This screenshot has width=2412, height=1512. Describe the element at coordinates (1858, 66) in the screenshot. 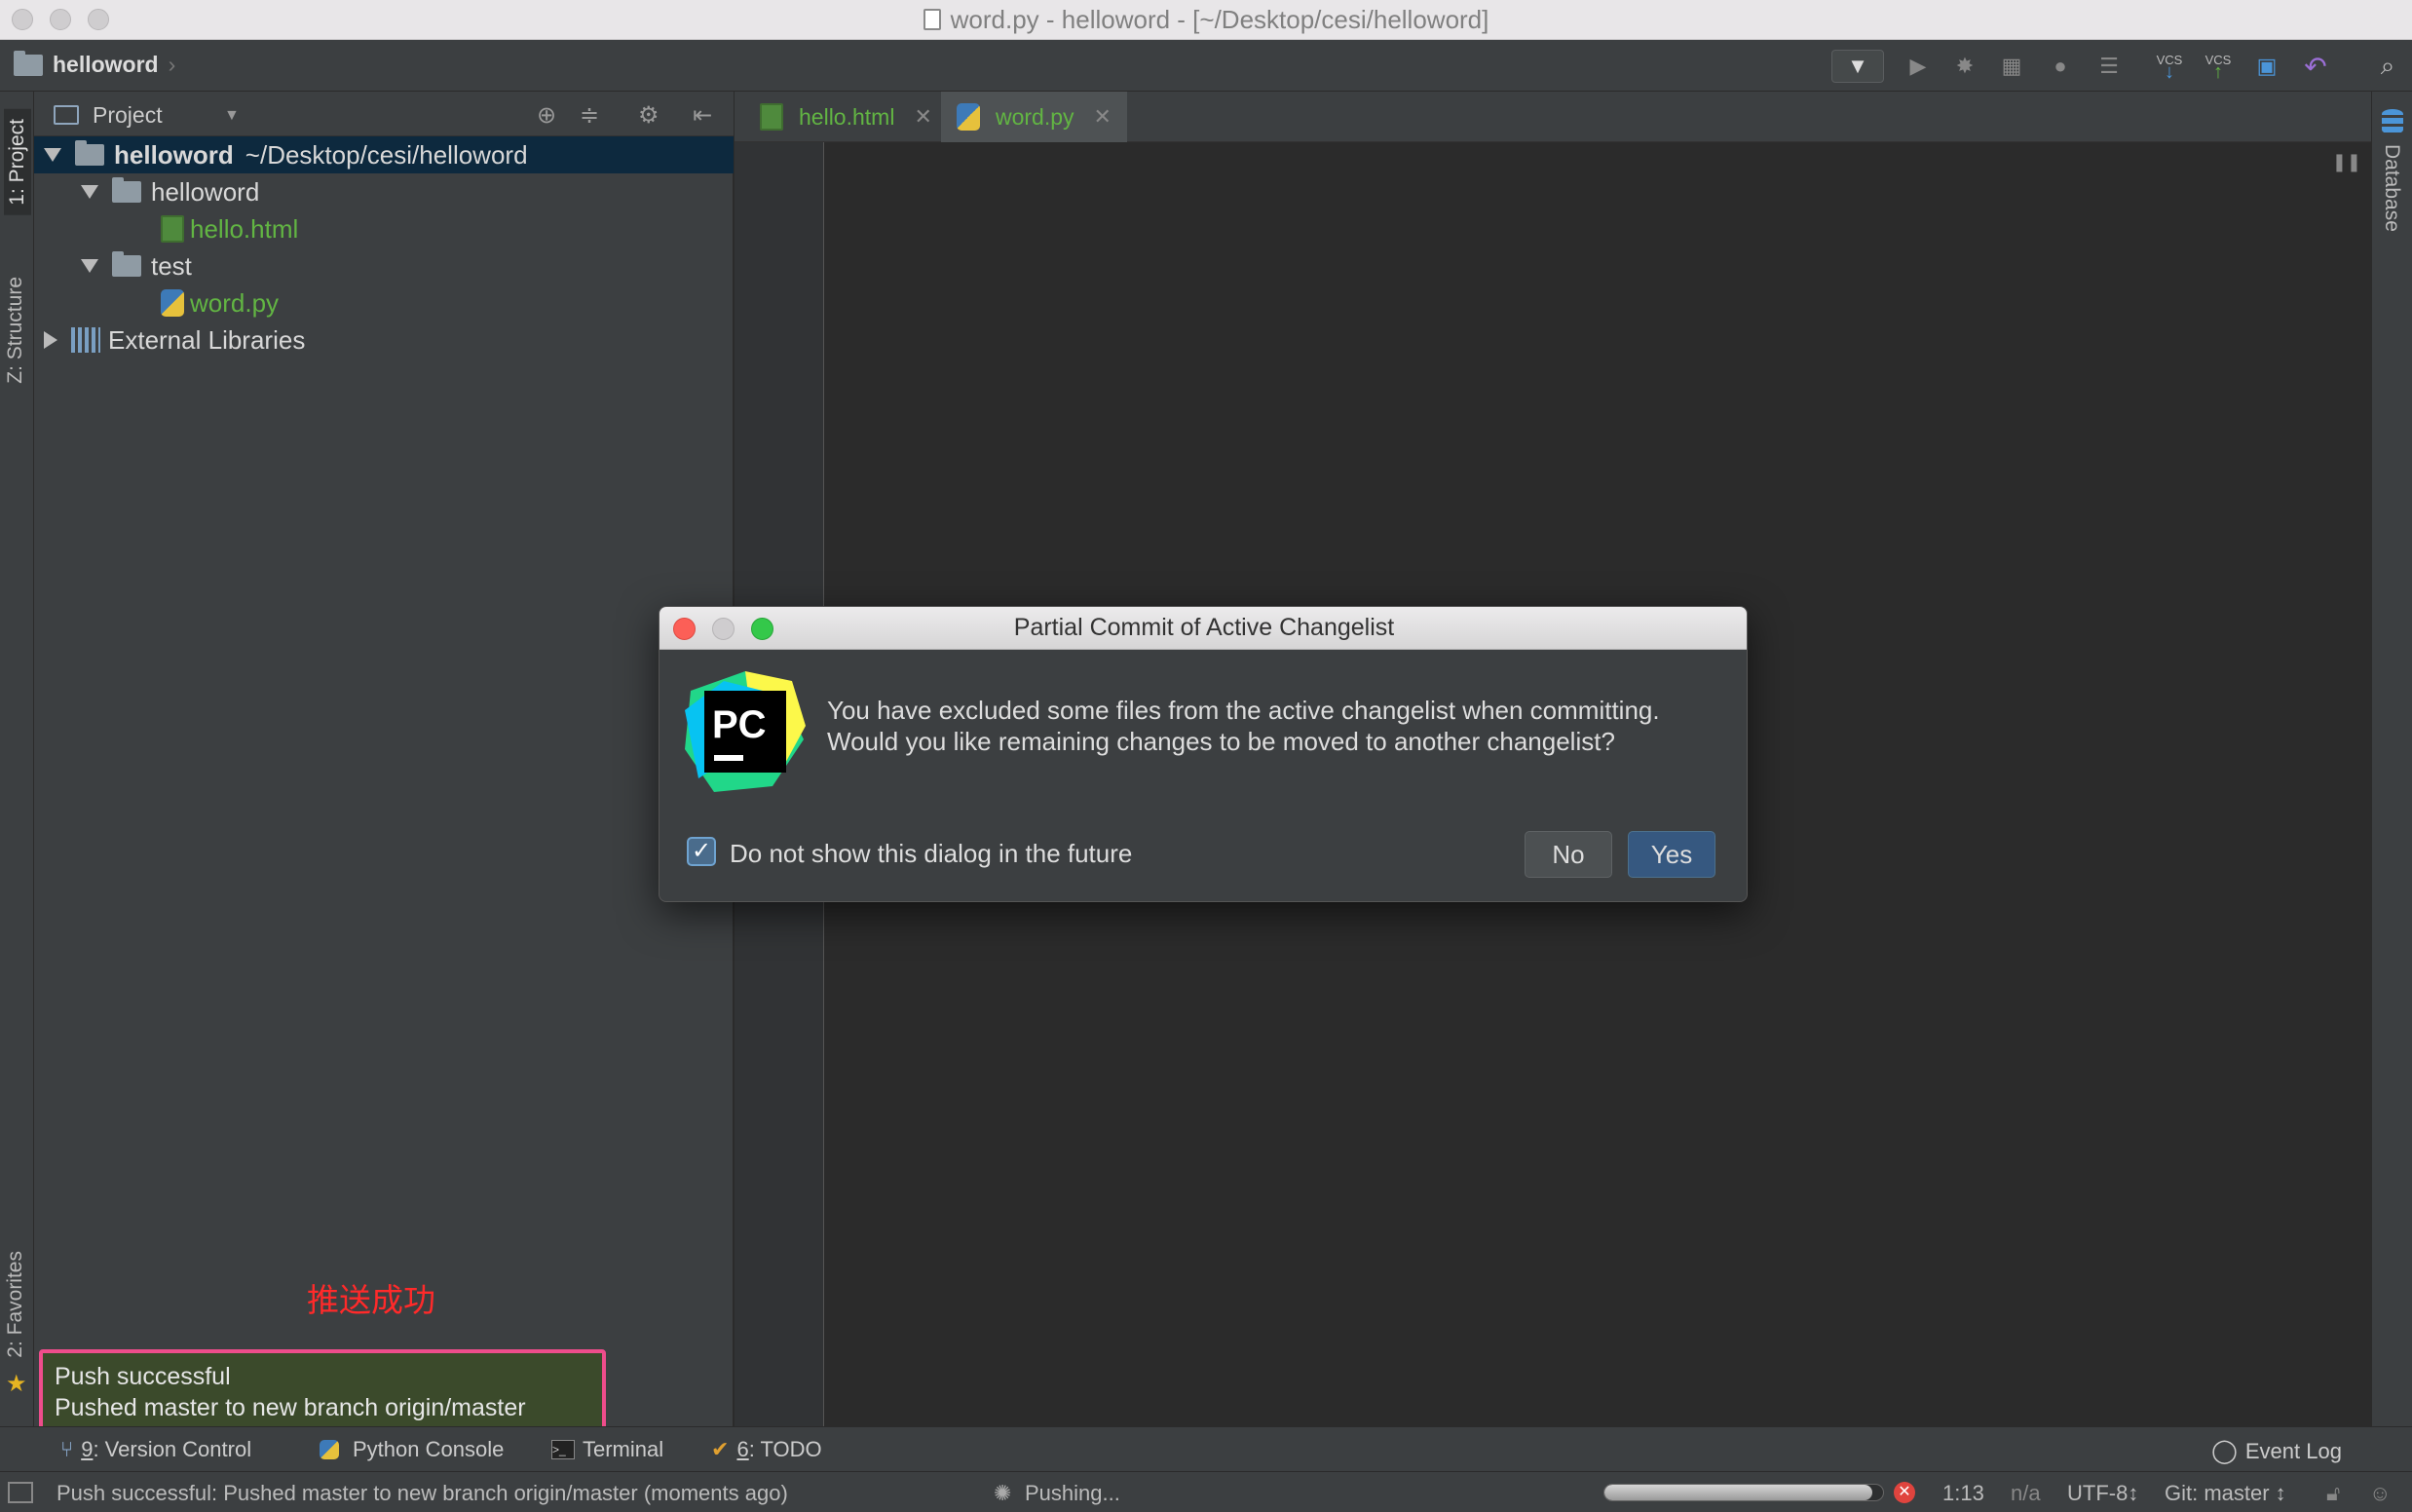

I see `run-config-dropdown: ▼` at that location.